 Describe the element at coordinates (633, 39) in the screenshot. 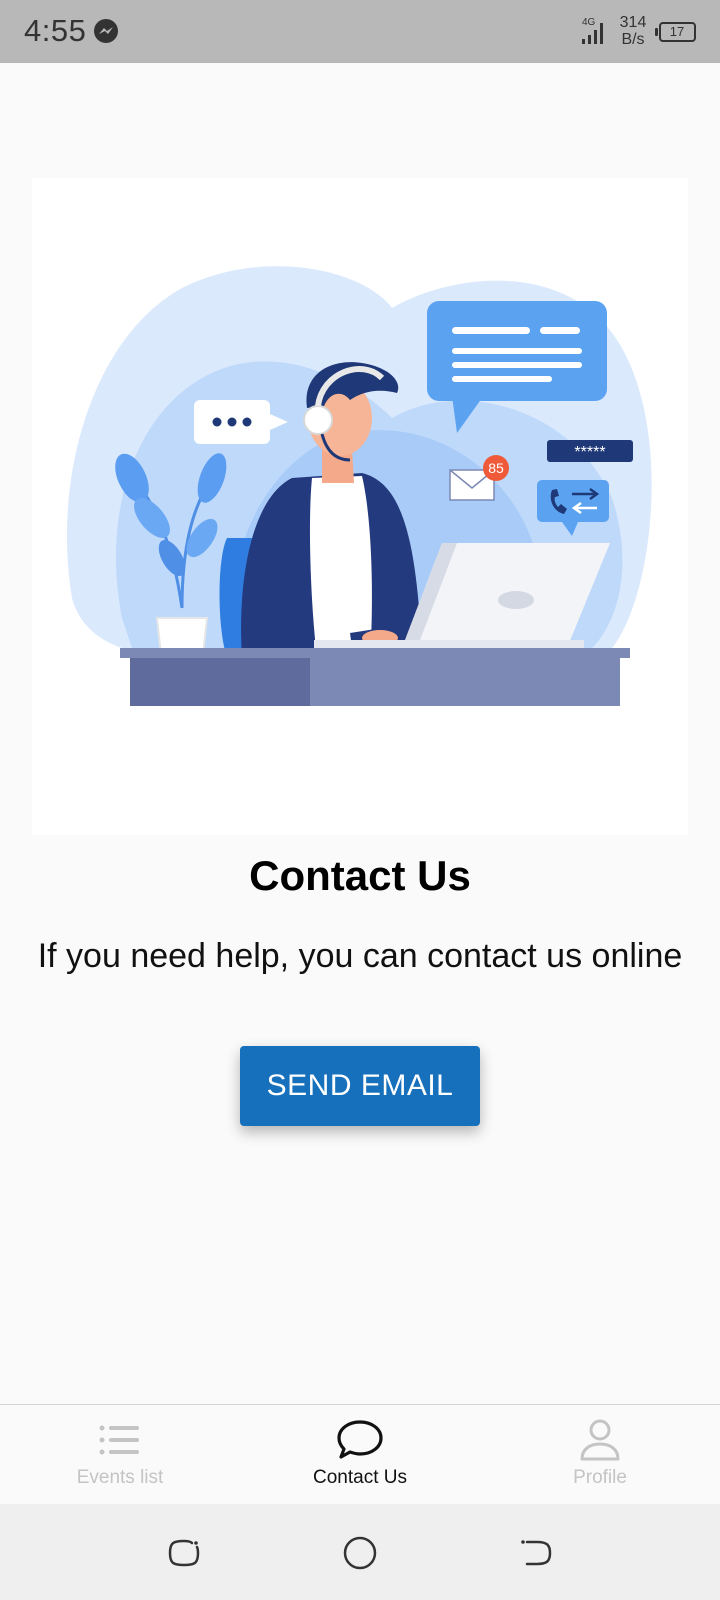

I see `net-speed-unit: B/s` at that location.